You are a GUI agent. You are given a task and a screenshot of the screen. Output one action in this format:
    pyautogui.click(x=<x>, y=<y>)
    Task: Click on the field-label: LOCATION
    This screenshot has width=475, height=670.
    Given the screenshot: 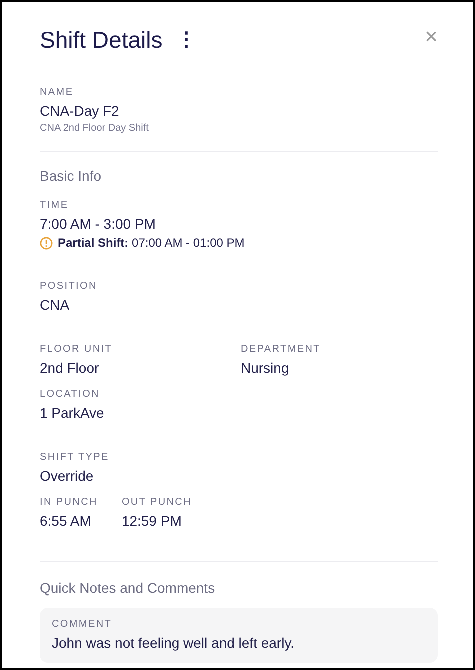 What is the action you would take?
    pyautogui.click(x=70, y=394)
    